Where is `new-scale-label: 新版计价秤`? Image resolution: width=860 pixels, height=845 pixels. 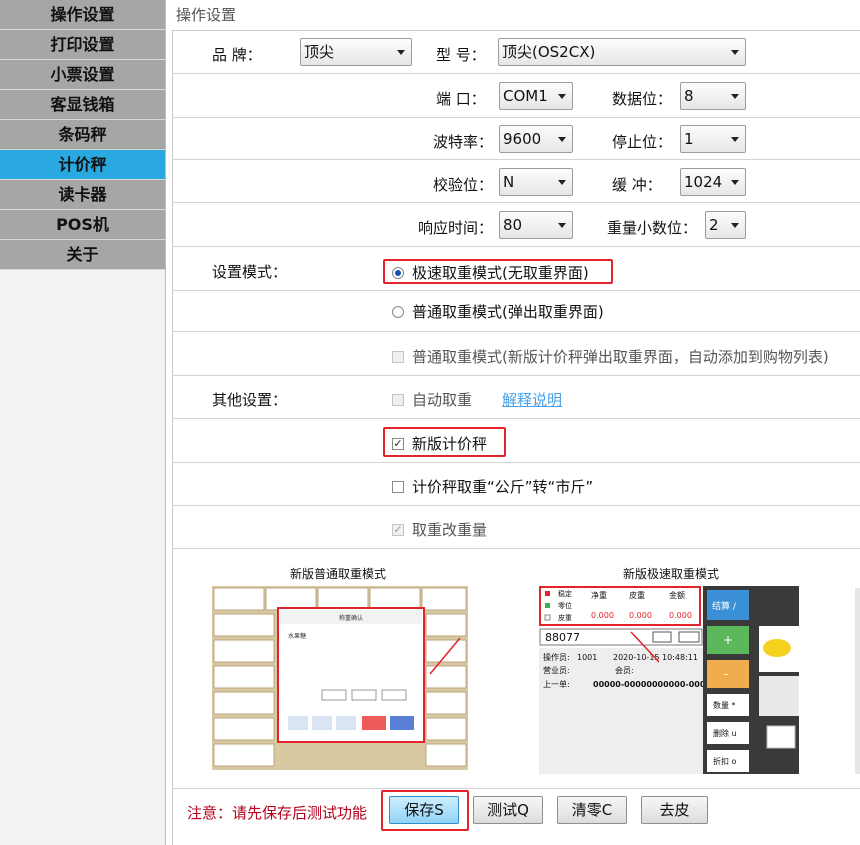 new-scale-label: 新版计价秤 is located at coordinates (450, 444).